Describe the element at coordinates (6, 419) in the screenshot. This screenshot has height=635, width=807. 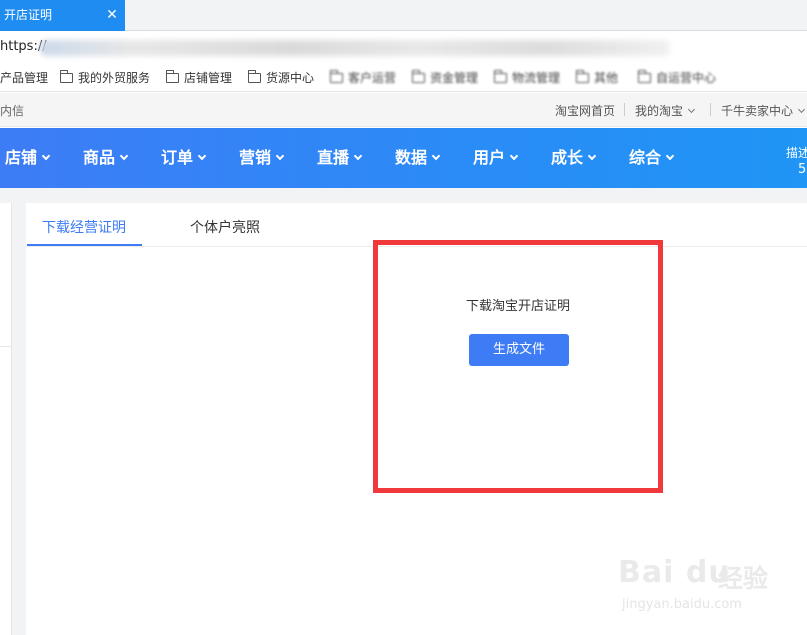
I see `left-side-panel` at that location.